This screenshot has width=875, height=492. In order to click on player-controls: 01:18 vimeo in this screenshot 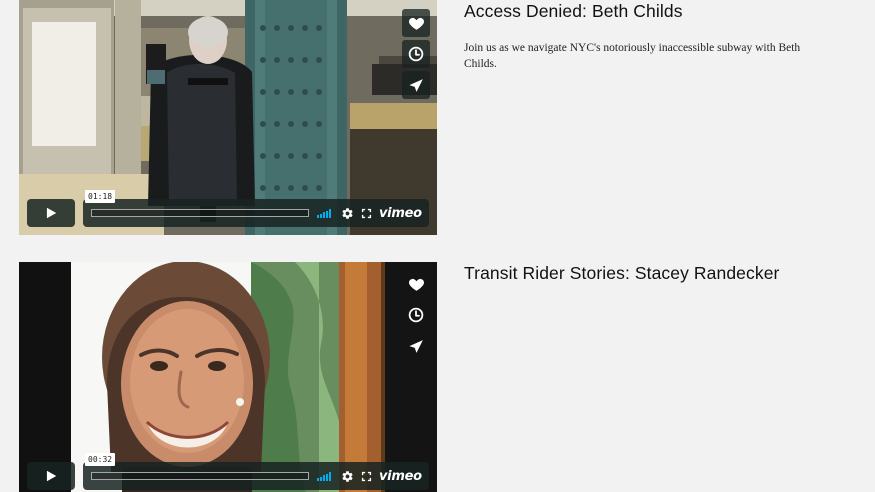, I will do `click(228, 208)`.